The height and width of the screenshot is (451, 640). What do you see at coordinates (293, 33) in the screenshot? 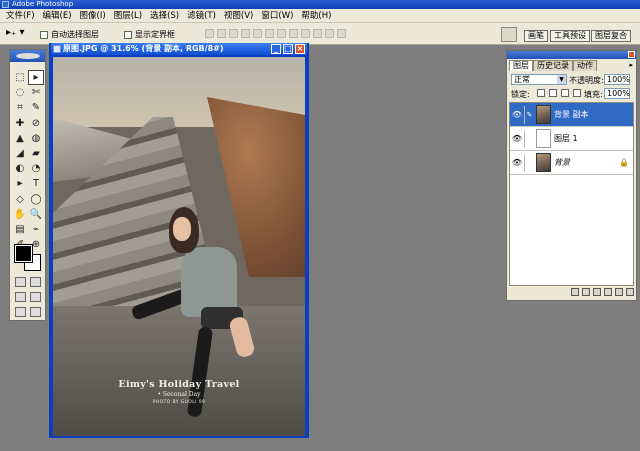
I see `distribute-vcenter-icon` at bounding box center [293, 33].